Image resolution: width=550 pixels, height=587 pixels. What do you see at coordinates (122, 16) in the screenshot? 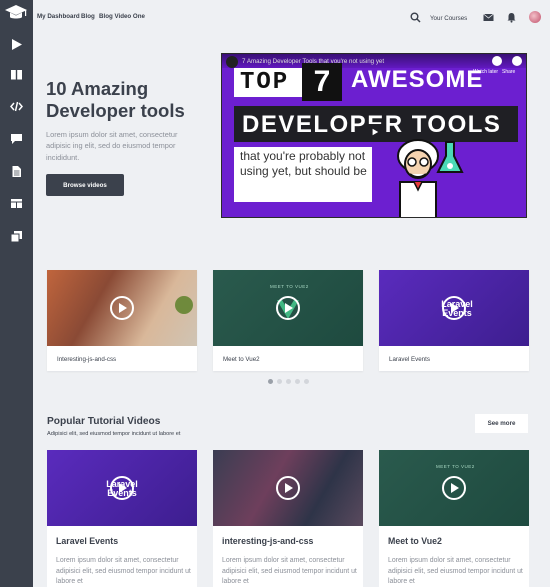
I see `nav-link-blog-video-one: Blog Video One` at bounding box center [122, 16].